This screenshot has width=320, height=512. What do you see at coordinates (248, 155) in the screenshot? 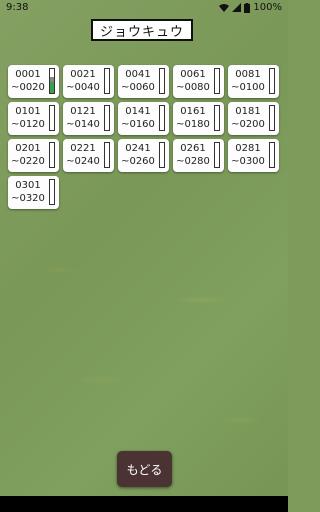
I see `range-label: 0281 ~0300` at bounding box center [248, 155].